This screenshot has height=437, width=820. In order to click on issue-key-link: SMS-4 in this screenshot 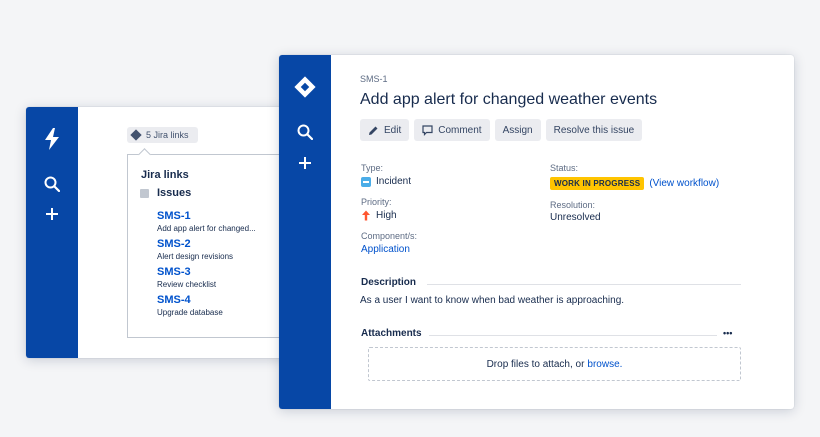, I will do `click(190, 300)`.